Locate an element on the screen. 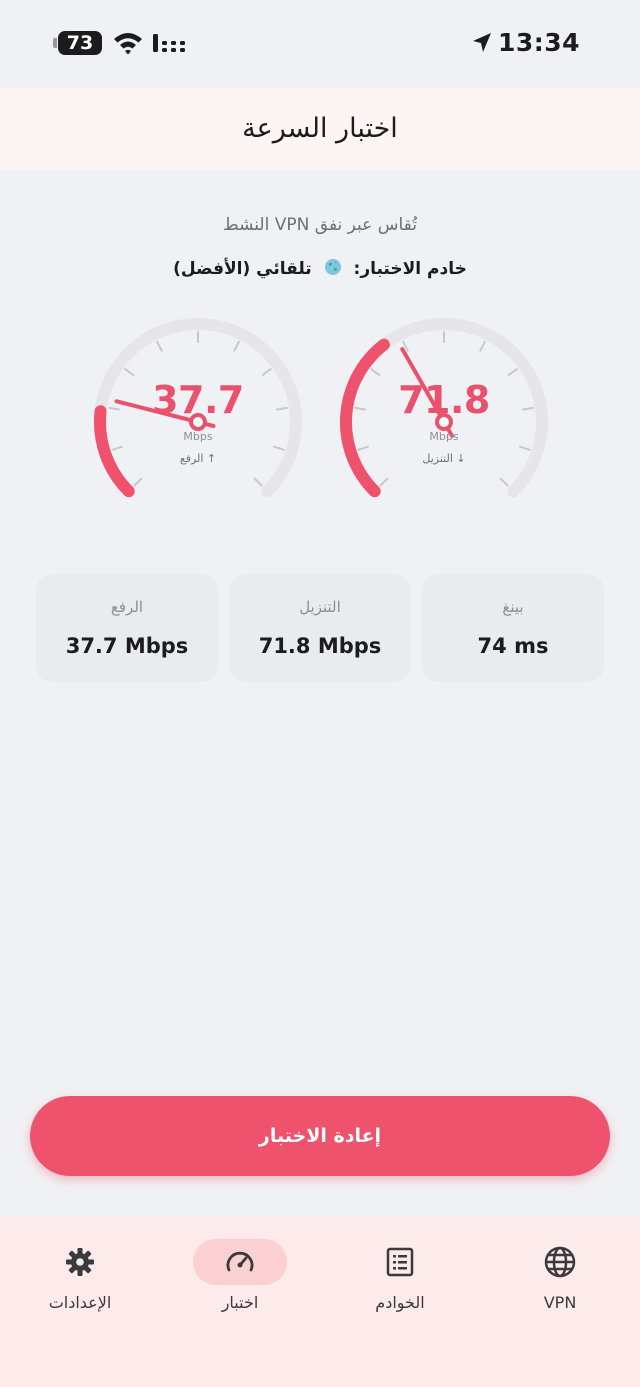 This screenshot has height=1387, width=640. upload-gauge-label: ↑ الرفع is located at coordinates (198, 458).